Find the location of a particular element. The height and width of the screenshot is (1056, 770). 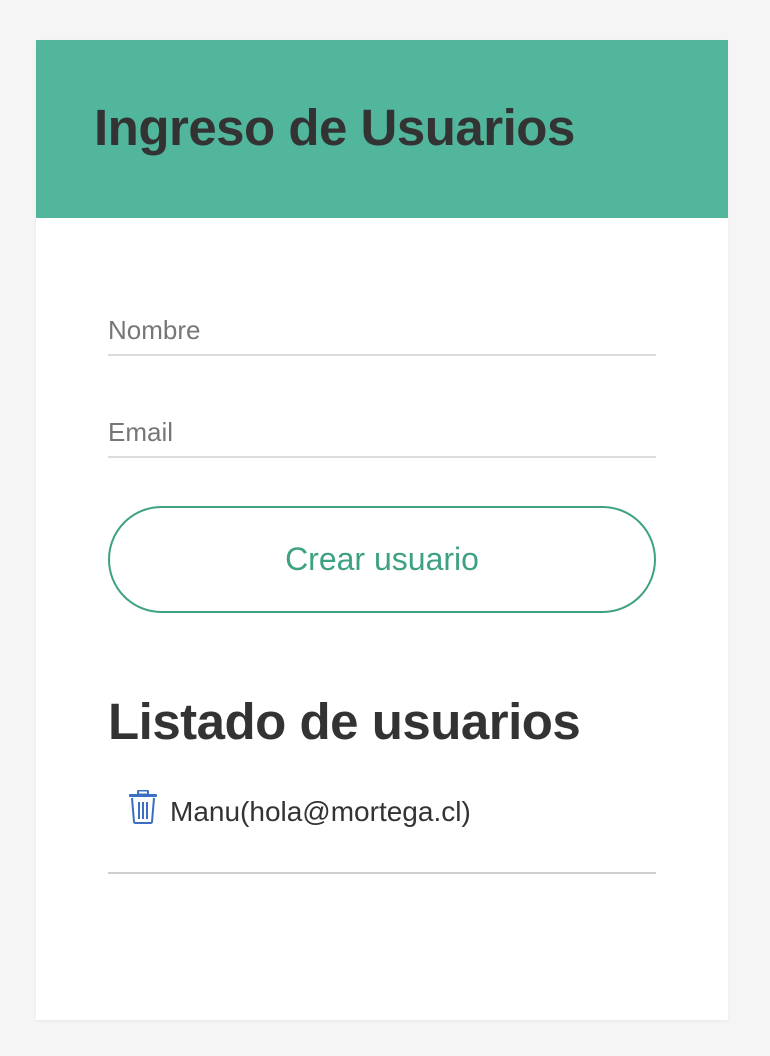

list-item: Manu(hola@mortega.cl) is located at coordinates (382, 831).